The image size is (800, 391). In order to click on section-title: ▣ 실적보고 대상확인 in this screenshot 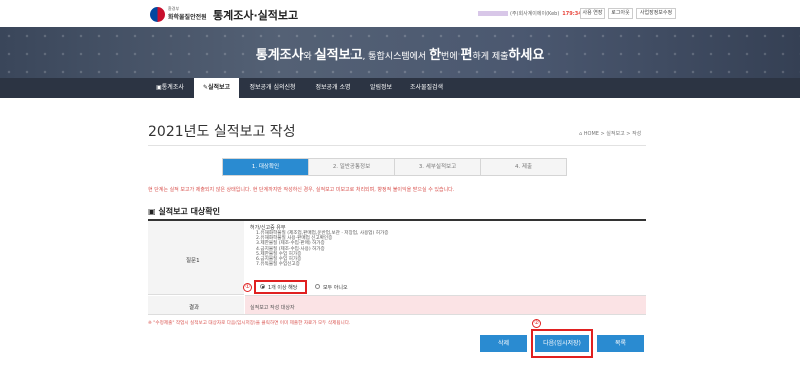, I will do `click(184, 211)`.